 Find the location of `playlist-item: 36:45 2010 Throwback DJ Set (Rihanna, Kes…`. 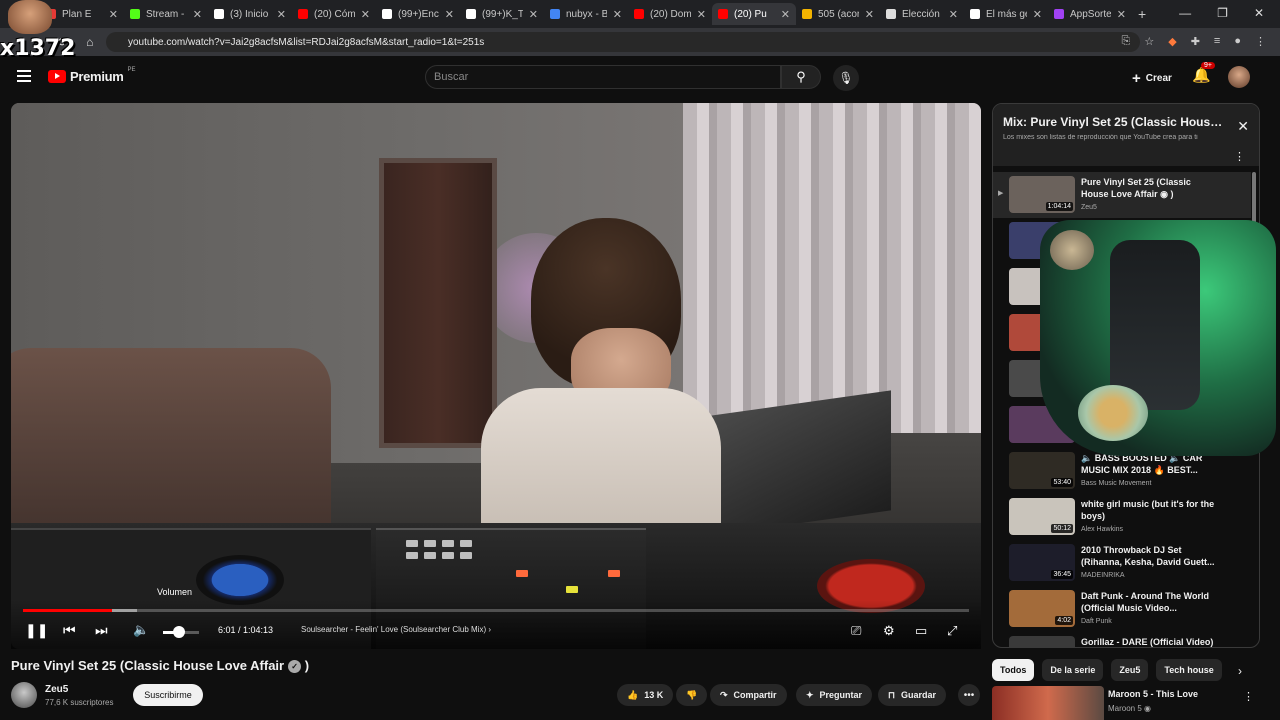

playlist-item: 36:45 2010 Throwback DJ Set (Rihanna, Kes… is located at coordinates (1122, 563).